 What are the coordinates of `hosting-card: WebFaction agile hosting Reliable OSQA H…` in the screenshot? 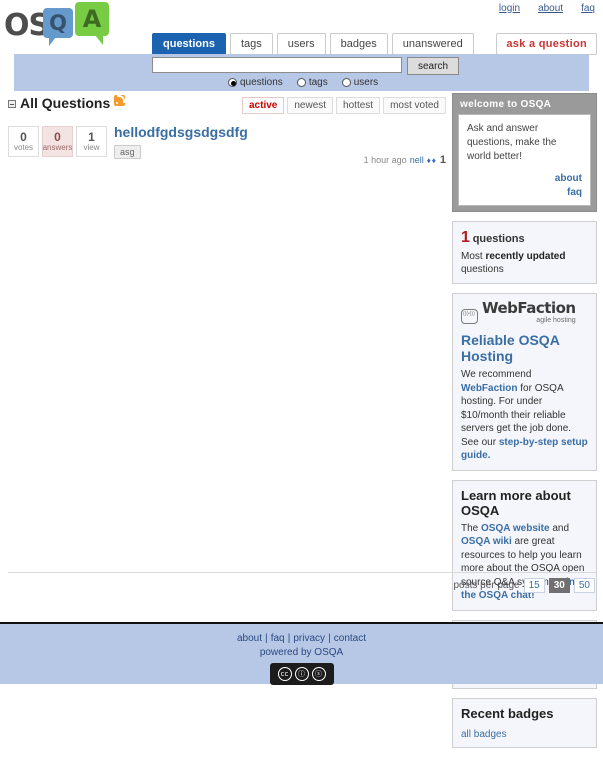 It's located at (524, 382).